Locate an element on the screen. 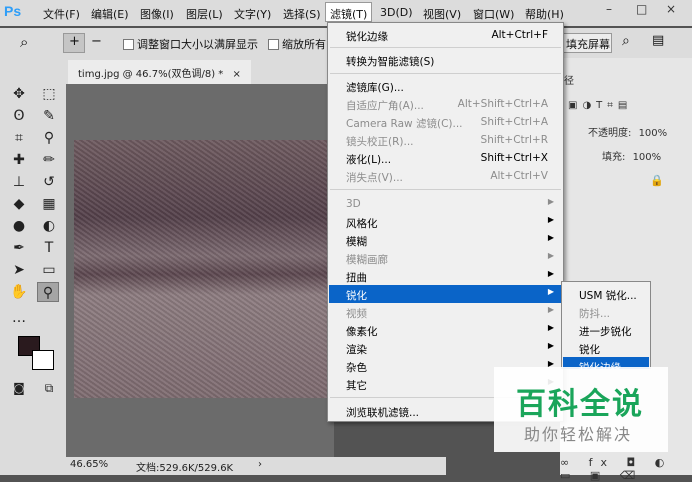  eyedropper-icon: ⚲ is located at coordinates (49, 138).